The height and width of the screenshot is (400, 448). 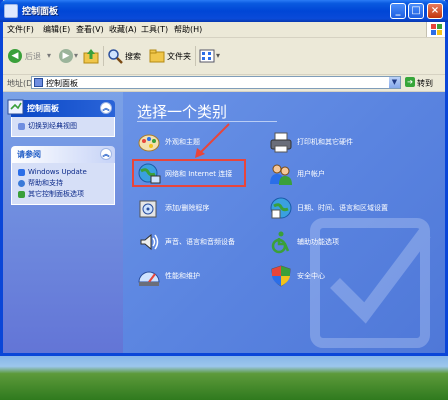 What do you see at coordinates (49, 55) in the screenshot?
I see `back-dropdown-icon: ▾` at bounding box center [49, 55].